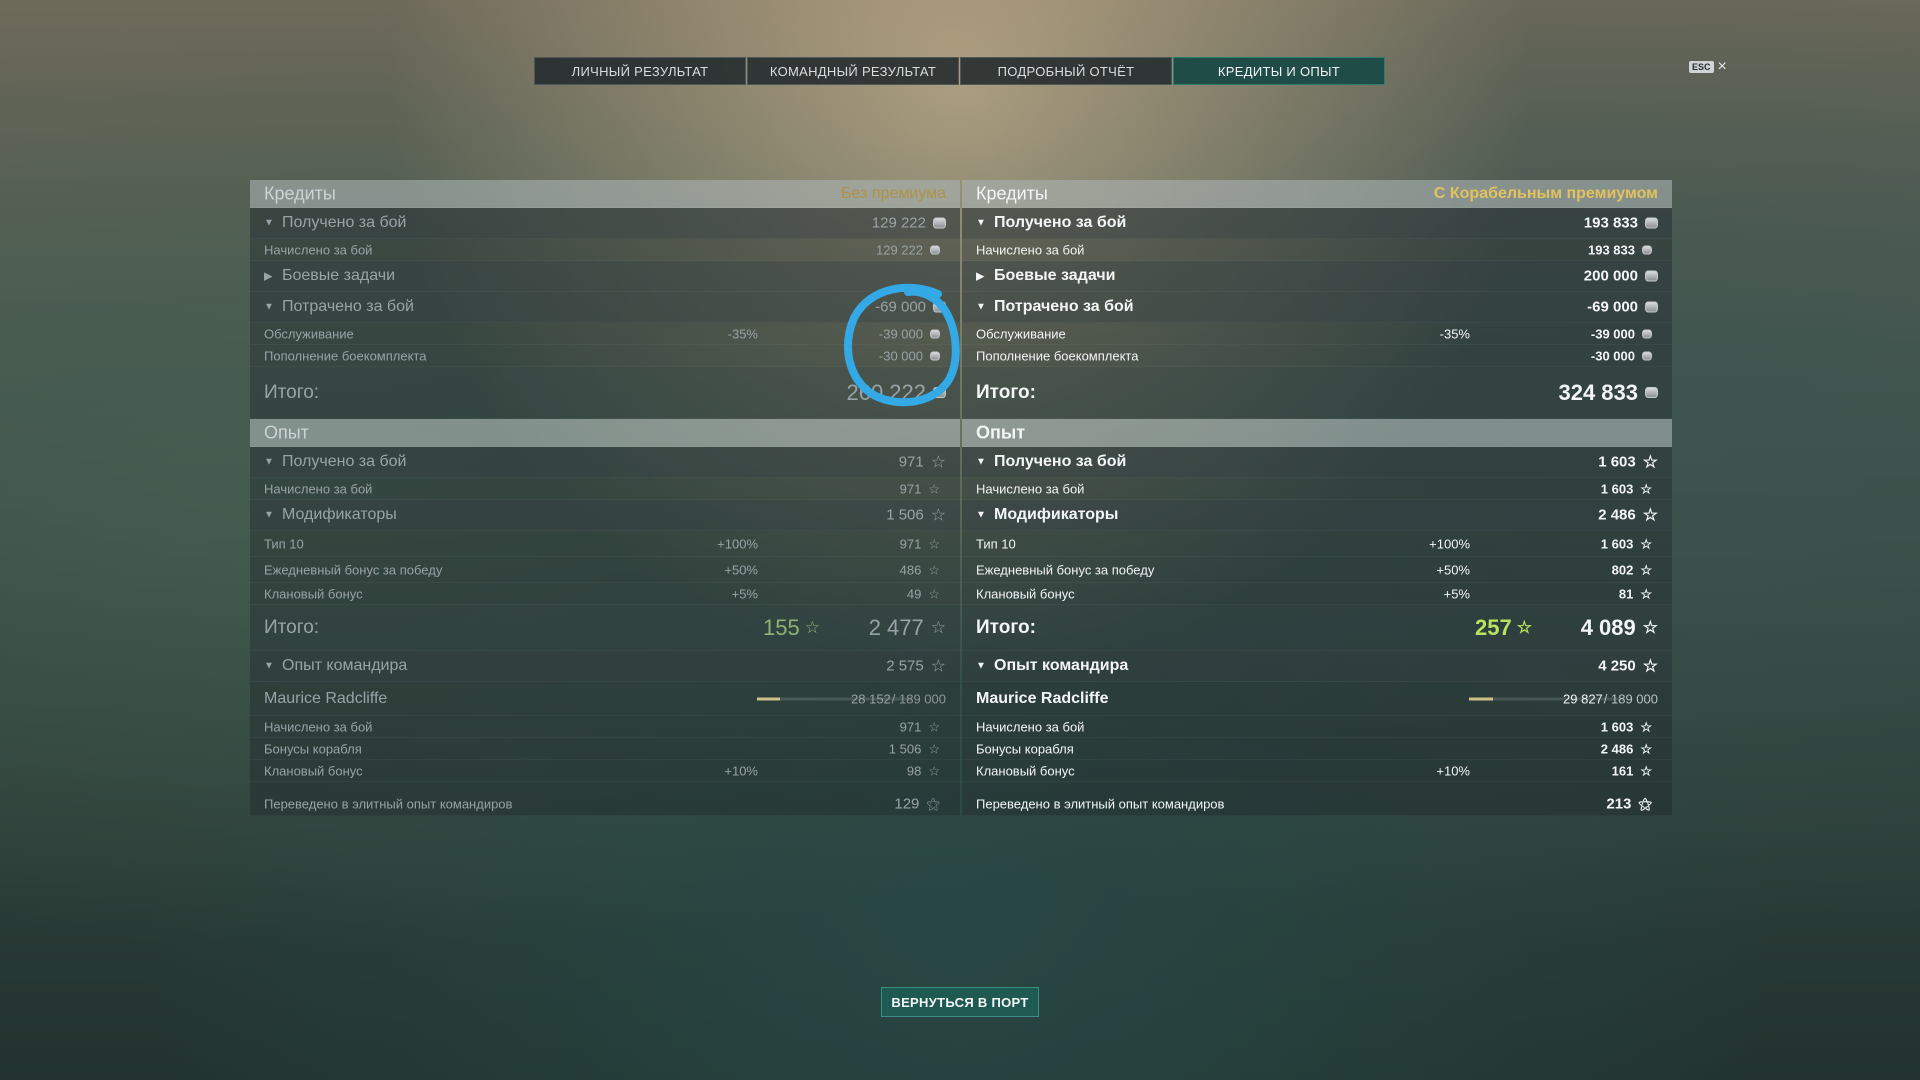 The image size is (1920, 1080). What do you see at coordinates (898, 698) in the screenshot?
I see `commander-xp-progress: 28 152 / 189 000` at bounding box center [898, 698].